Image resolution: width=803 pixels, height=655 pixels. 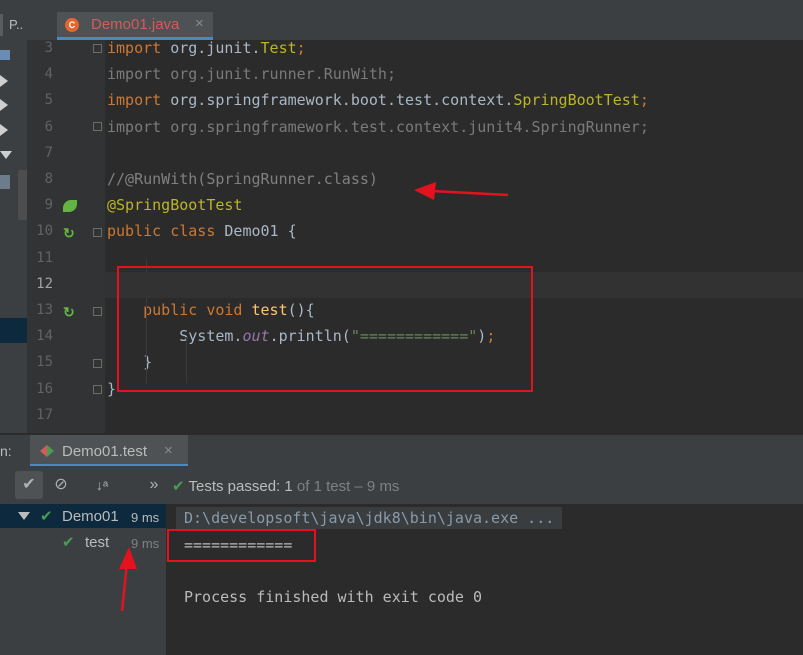 What do you see at coordinates (154, 485) in the screenshot?
I see `more-icon: »` at bounding box center [154, 485].